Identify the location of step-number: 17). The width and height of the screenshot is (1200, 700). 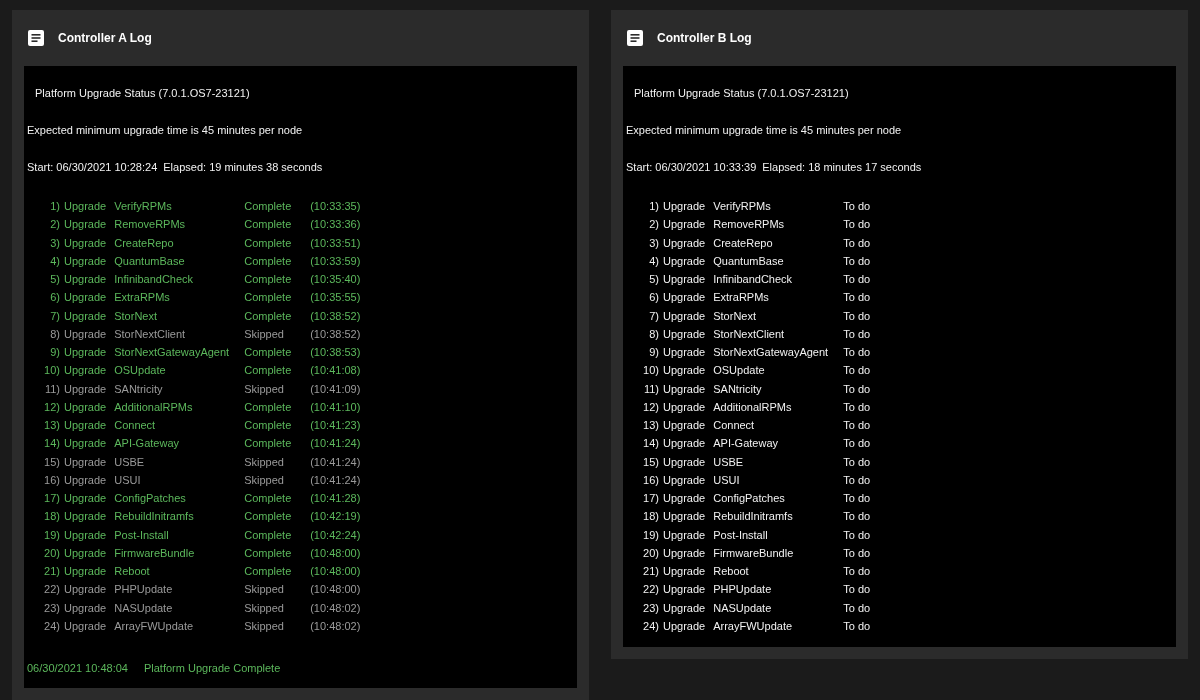
(52, 498).